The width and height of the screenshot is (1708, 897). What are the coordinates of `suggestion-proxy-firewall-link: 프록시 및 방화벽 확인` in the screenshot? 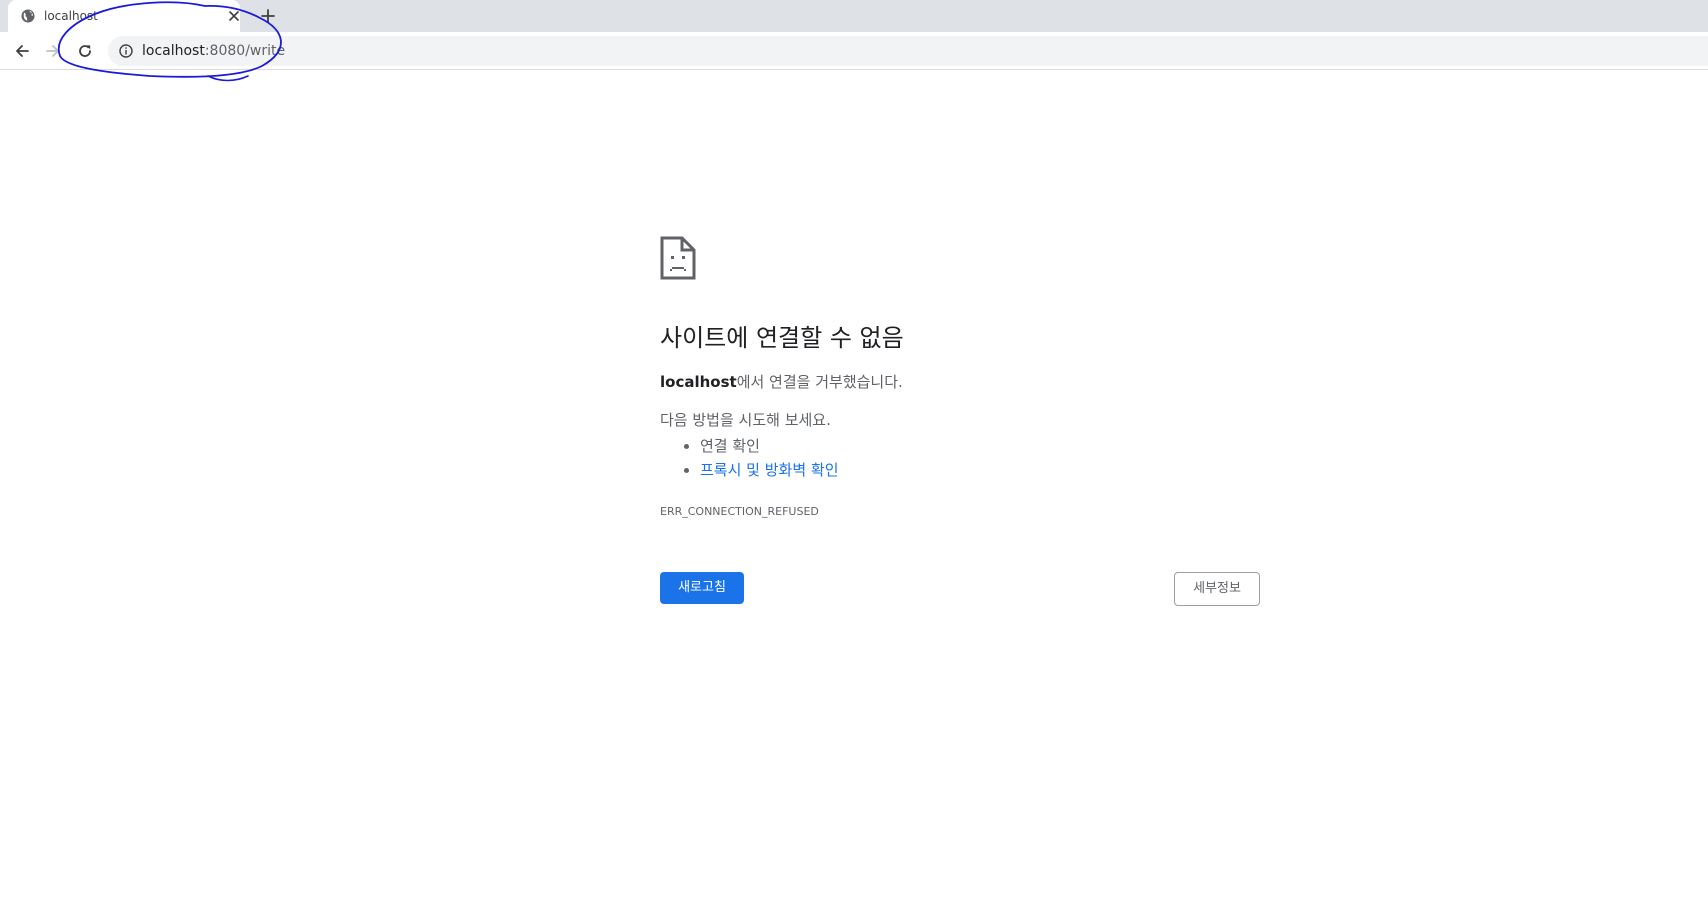 It's located at (769, 470).